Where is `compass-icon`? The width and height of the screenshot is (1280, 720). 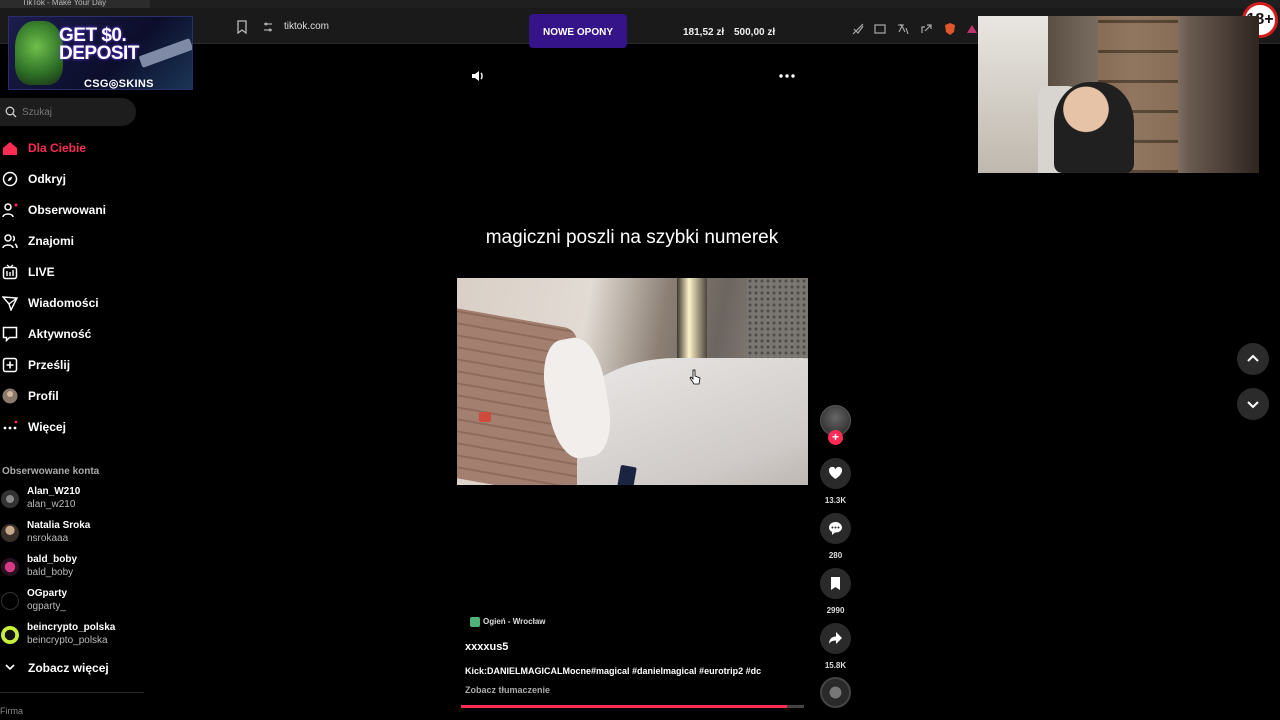 compass-icon is located at coordinates (10, 179).